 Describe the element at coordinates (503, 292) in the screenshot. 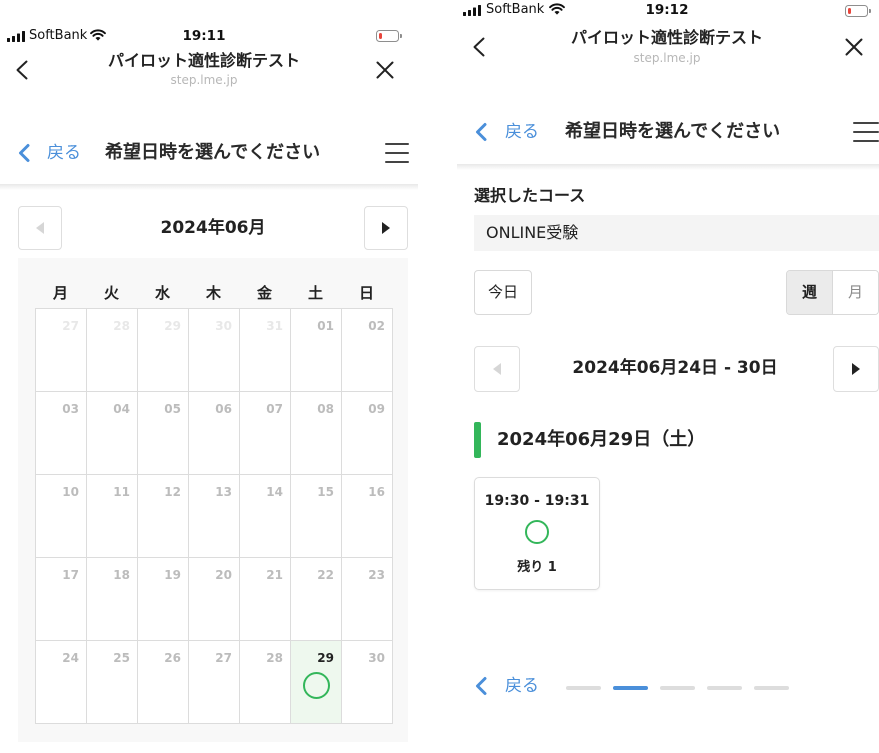

I see `today-button: 今日` at that location.